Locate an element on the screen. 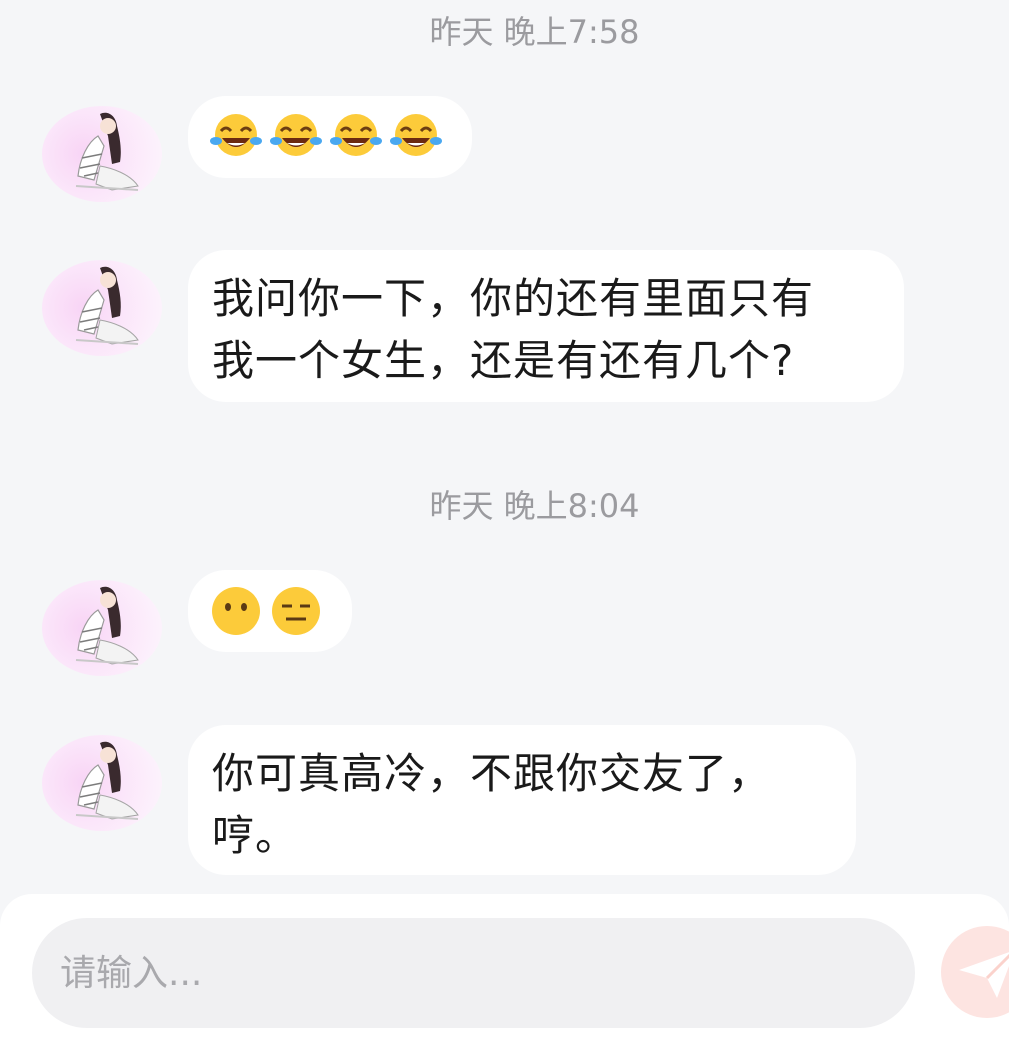 The height and width of the screenshot is (1042, 1009). timestamp: 昨天 晚上7:58 is located at coordinates (534, 32).